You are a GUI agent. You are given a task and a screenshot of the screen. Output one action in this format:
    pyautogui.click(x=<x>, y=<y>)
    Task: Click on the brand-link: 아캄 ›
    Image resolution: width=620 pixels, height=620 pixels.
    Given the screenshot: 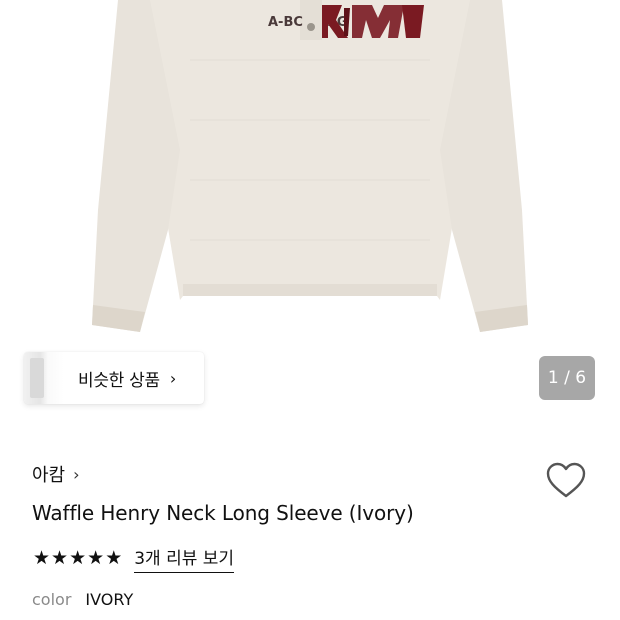 What is the action you would take?
    pyautogui.click(x=56, y=474)
    